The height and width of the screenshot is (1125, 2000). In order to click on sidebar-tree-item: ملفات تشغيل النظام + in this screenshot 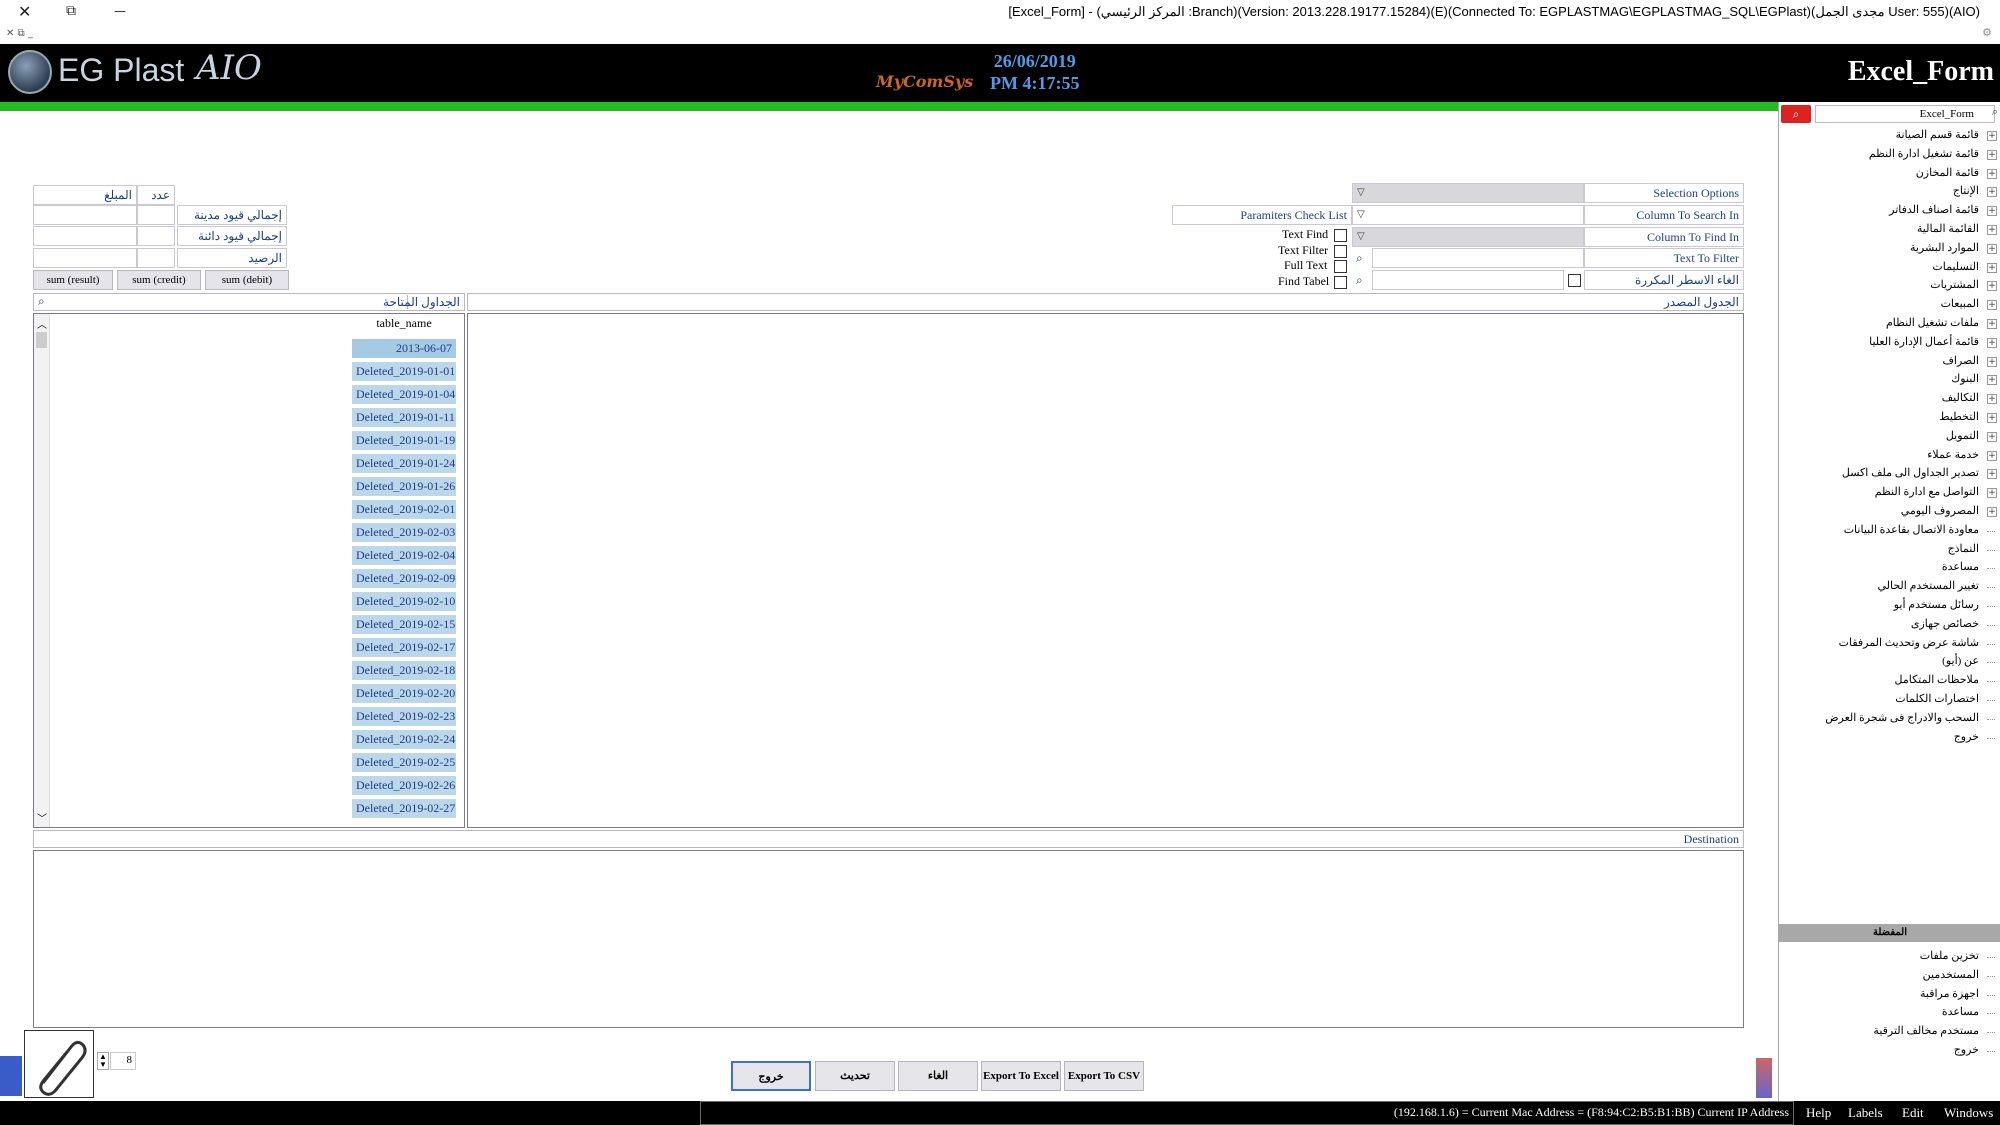, I will do `click(1889, 324)`.